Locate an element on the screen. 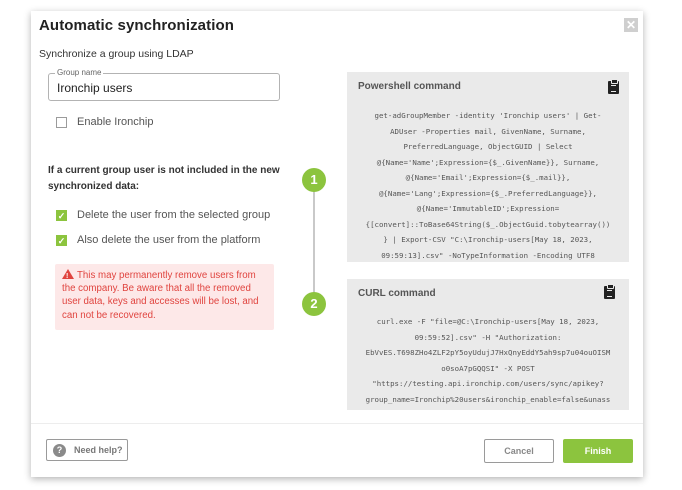 Image resolution: width=682 pixels, height=490 pixels. delete-from-group-checkbox: ✓ is located at coordinates (61, 215).